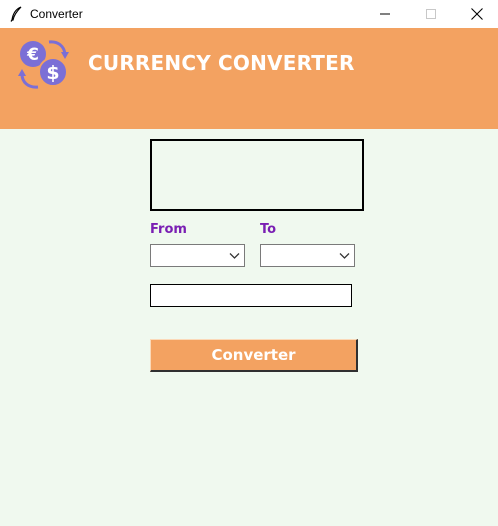 The height and width of the screenshot is (526, 498). Describe the element at coordinates (168, 229) in the screenshot. I see `from-label: From` at that location.